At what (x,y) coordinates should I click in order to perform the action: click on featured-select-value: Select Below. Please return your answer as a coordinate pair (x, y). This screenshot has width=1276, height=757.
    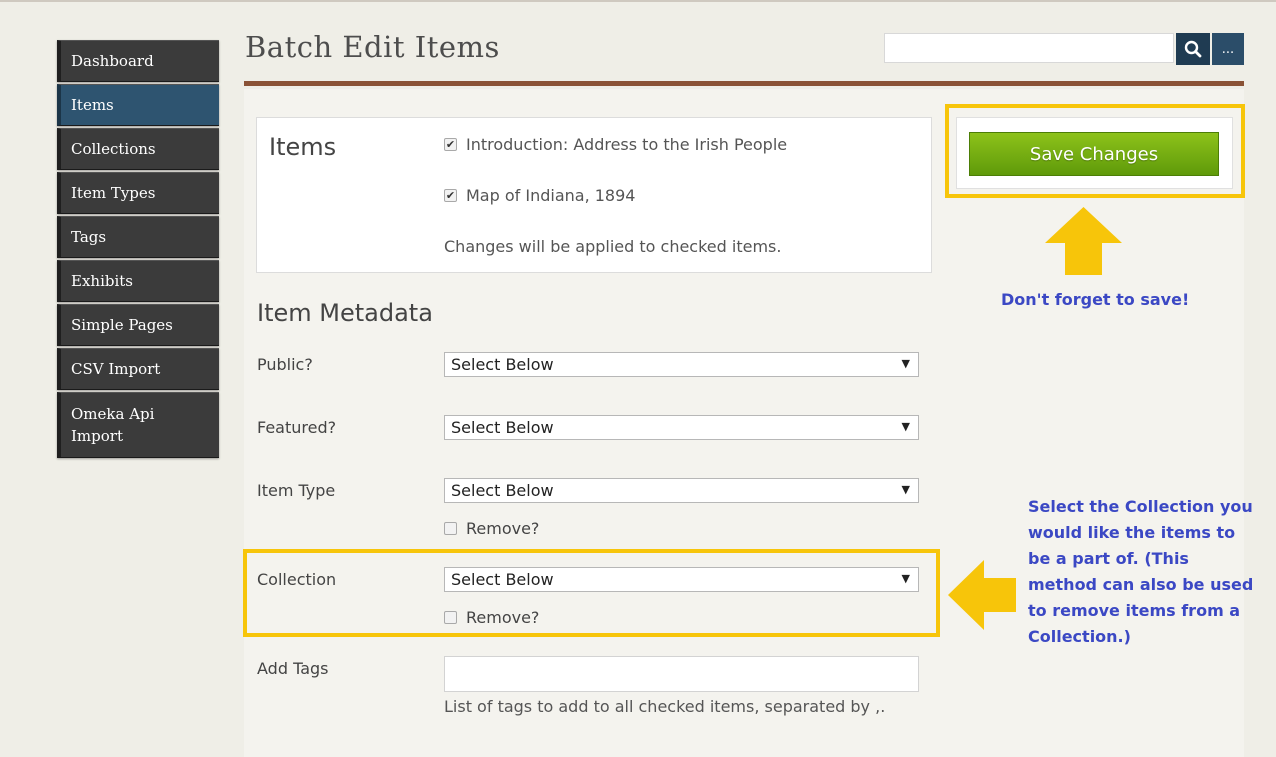
    Looking at the image, I should click on (502, 427).